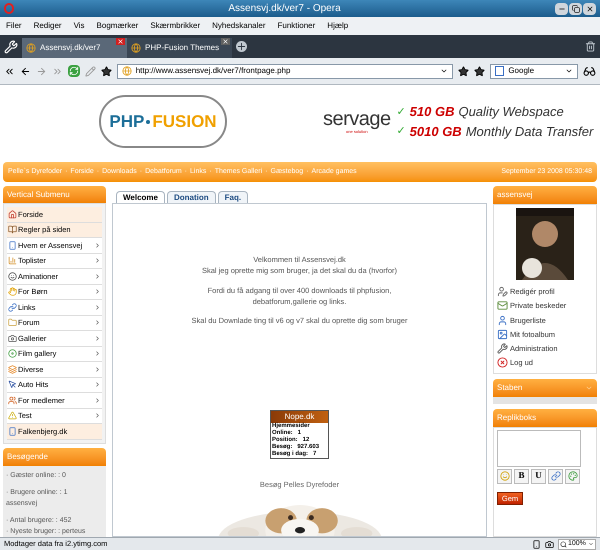 This screenshot has height=550, width=600. Describe the element at coordinates (590, 46) in the screenshot. I see `trash-icon` at that location.